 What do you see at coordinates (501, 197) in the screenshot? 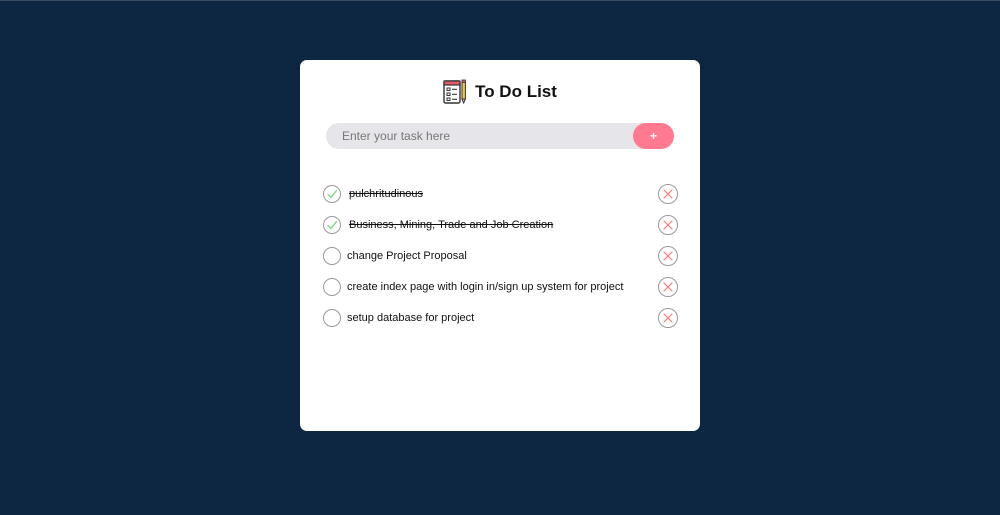
I see `list-item: pulchritudinous` at bounding box center [501, 197].